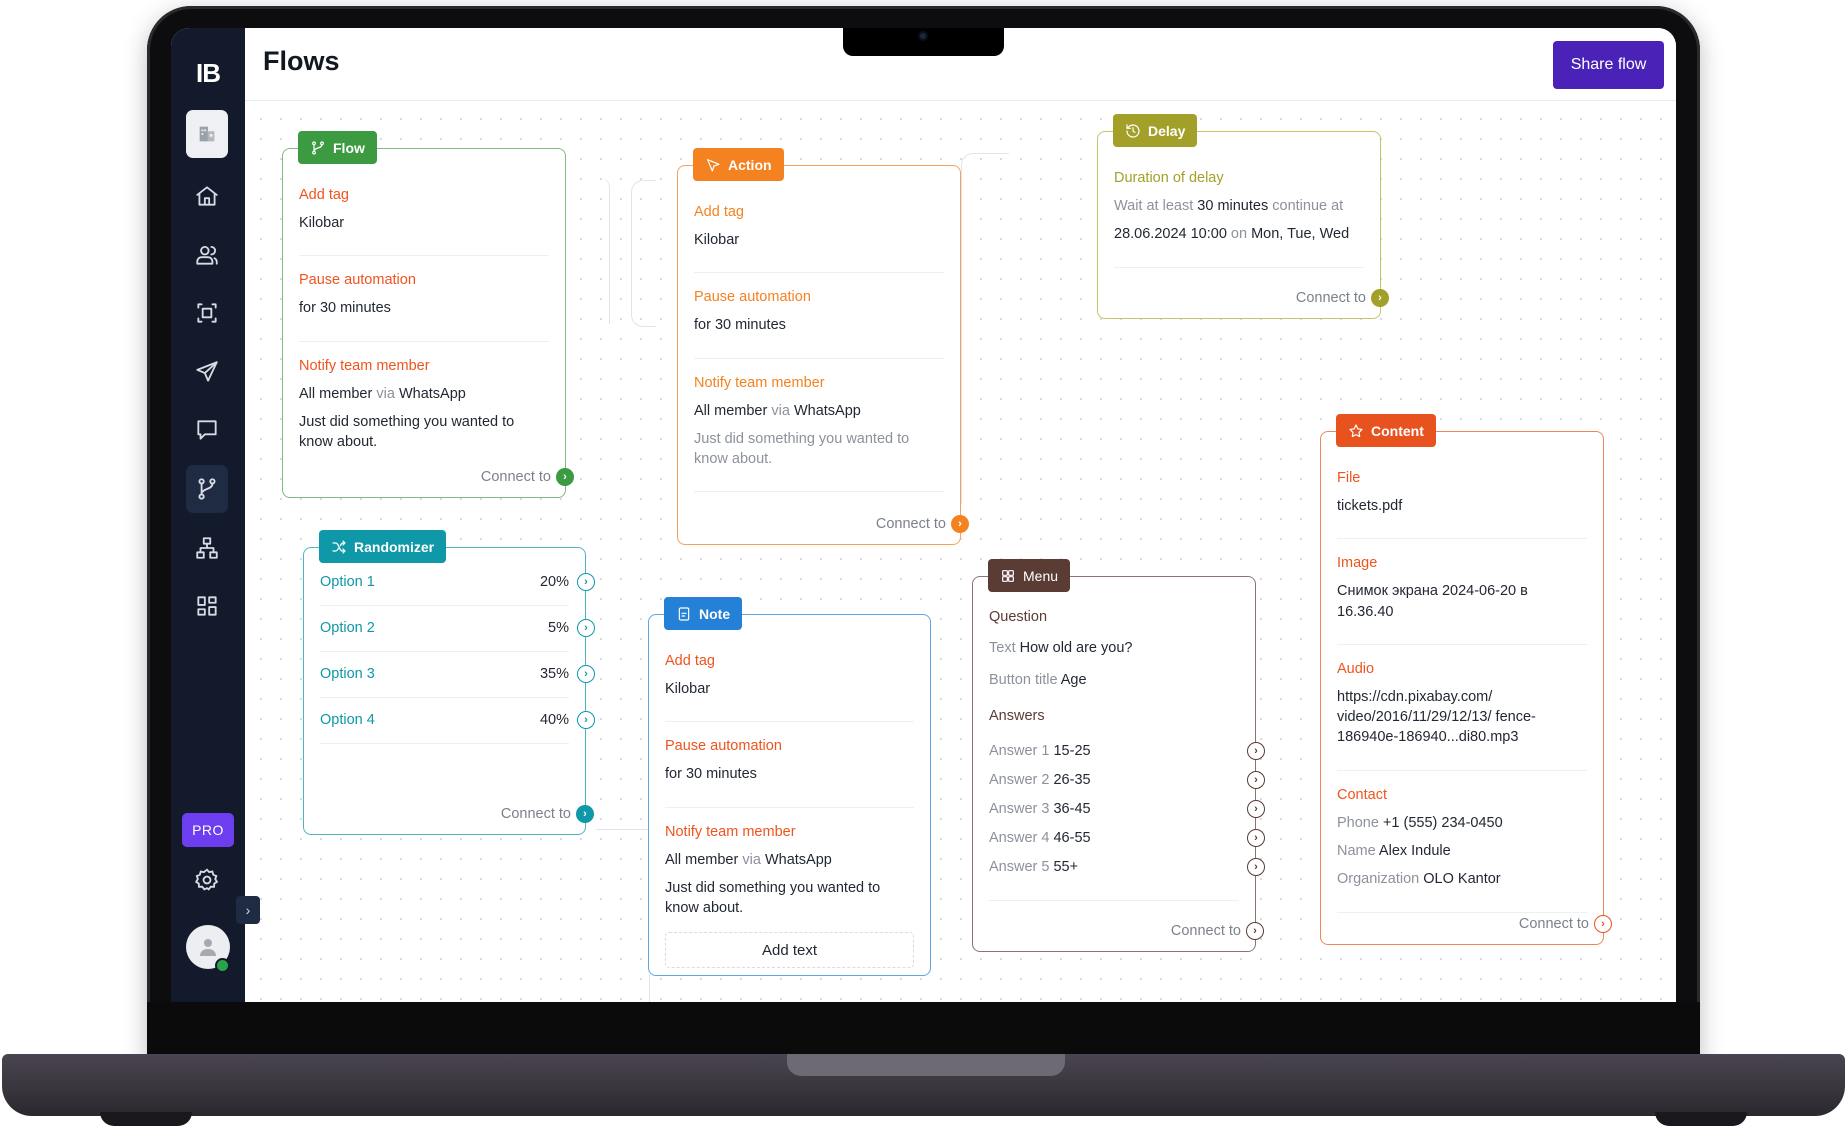 This screenshot has height=1126, width=1847. I want to click on option-label: Option 4, so click(347, 720).